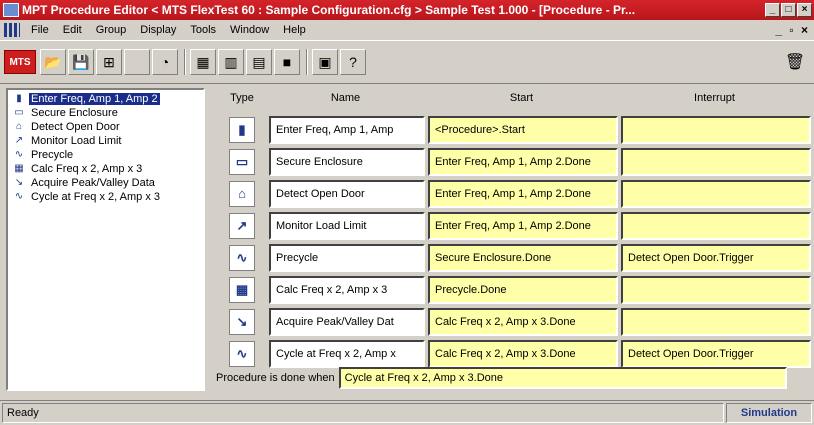 The image size is (814, 425). I want to click on toolbar: MTS 📂 💾 ⊞ ◔ ▦ ▥ ▤ ■ ▣ ? 🗑, so click(407, 62).